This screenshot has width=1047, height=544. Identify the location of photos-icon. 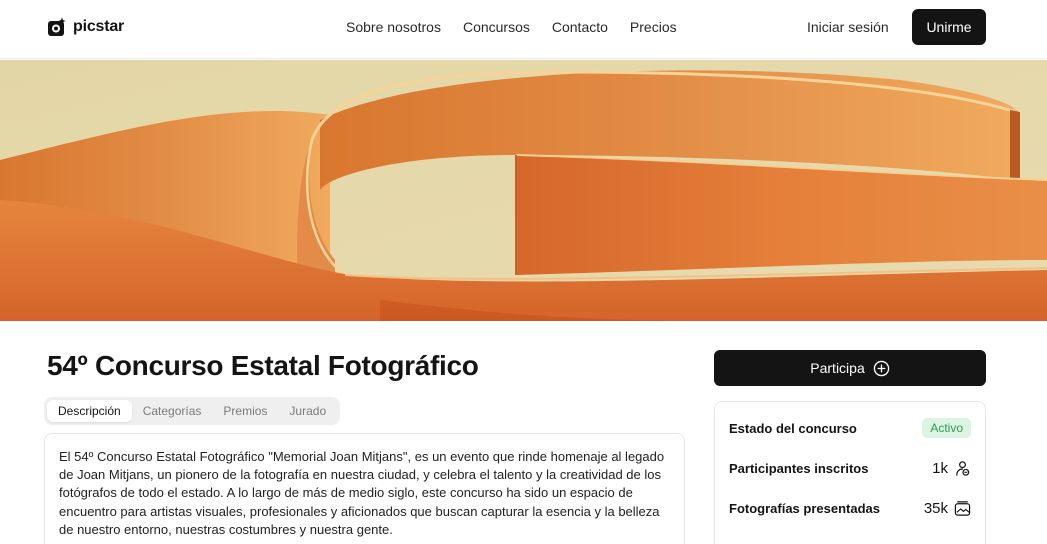
(962, 508).